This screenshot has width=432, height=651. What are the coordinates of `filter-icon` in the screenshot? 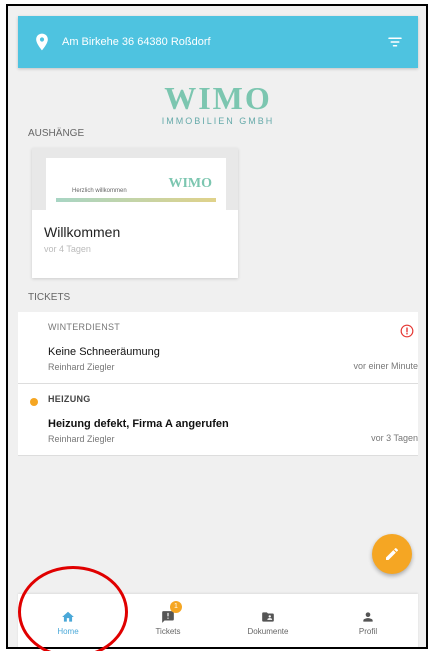 It's located at (395, 42).